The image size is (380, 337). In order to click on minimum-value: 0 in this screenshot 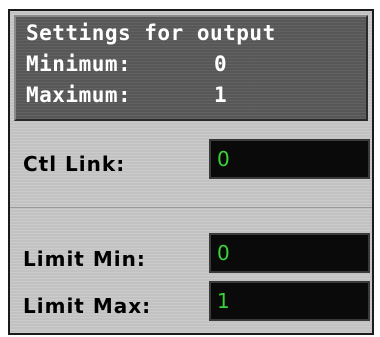, I will do `click(221, 64)`.